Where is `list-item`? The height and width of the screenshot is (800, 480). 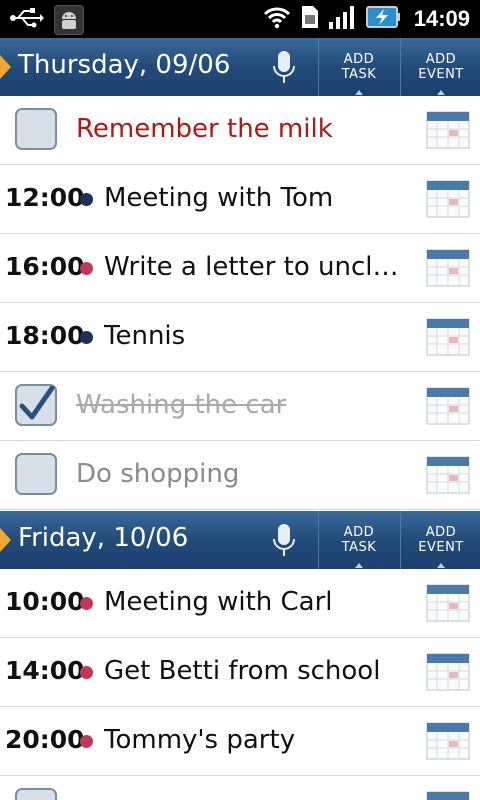 list-item is located at coordinates (240, 788).